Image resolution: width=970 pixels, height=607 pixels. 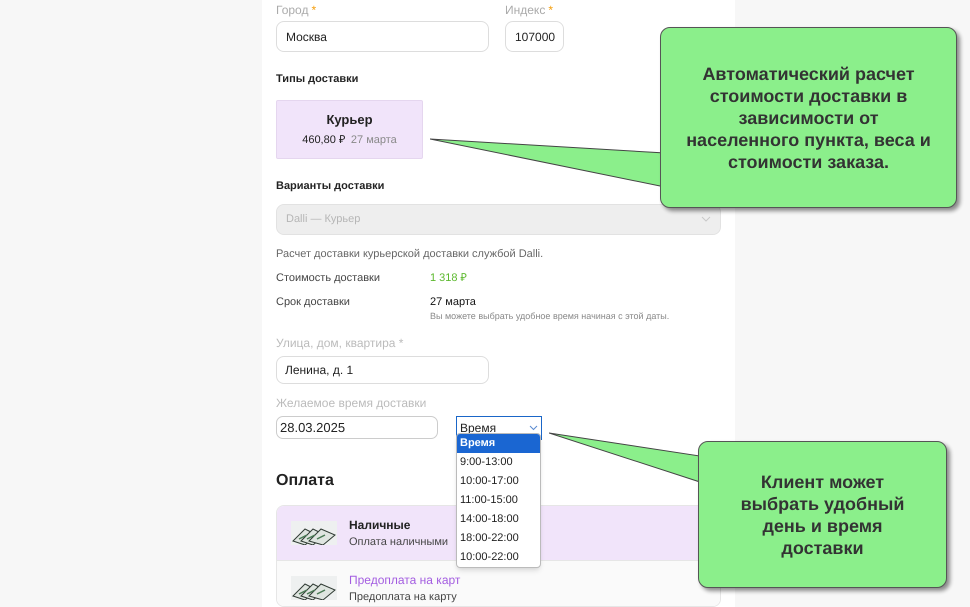 What do you see at coordinates (448, 278) in the screenshot?
I see `detail-value: 1 318 ₽` at bounding box center [448, 278].